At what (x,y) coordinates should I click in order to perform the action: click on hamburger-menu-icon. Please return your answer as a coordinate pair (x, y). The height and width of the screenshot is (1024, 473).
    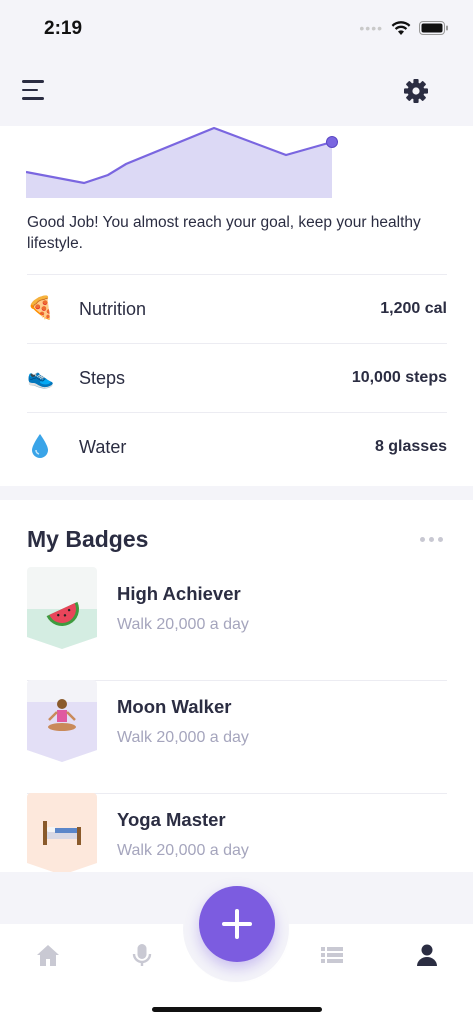
    Looking at the image, I should click on (34, 90).